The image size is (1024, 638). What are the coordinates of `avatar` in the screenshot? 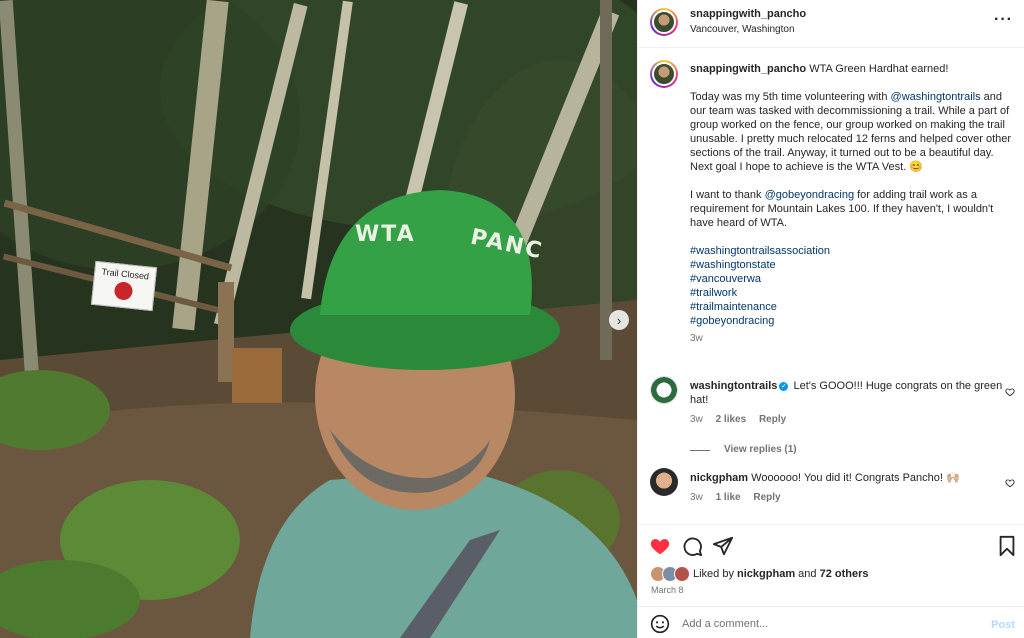 It's located at (664, 22).